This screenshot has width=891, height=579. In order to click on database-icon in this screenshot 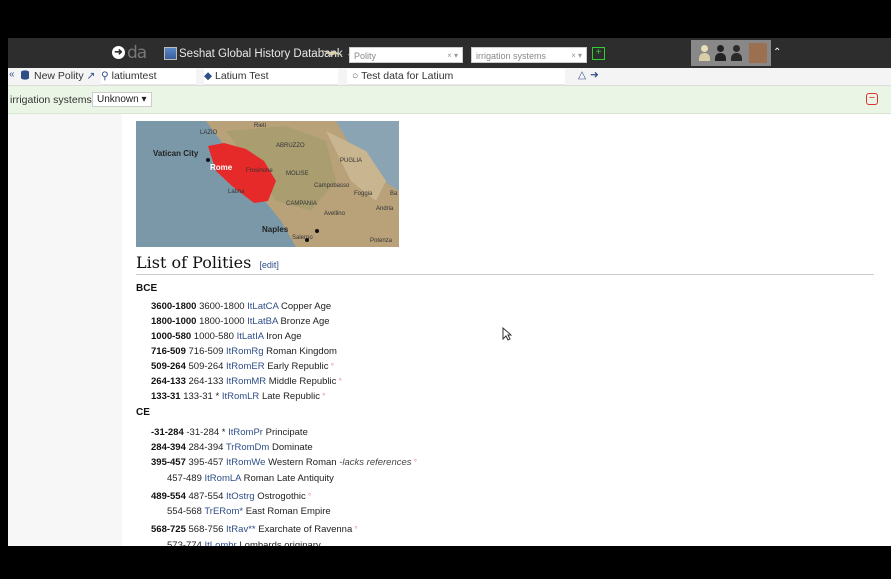, I will do `click(25, 75)`.